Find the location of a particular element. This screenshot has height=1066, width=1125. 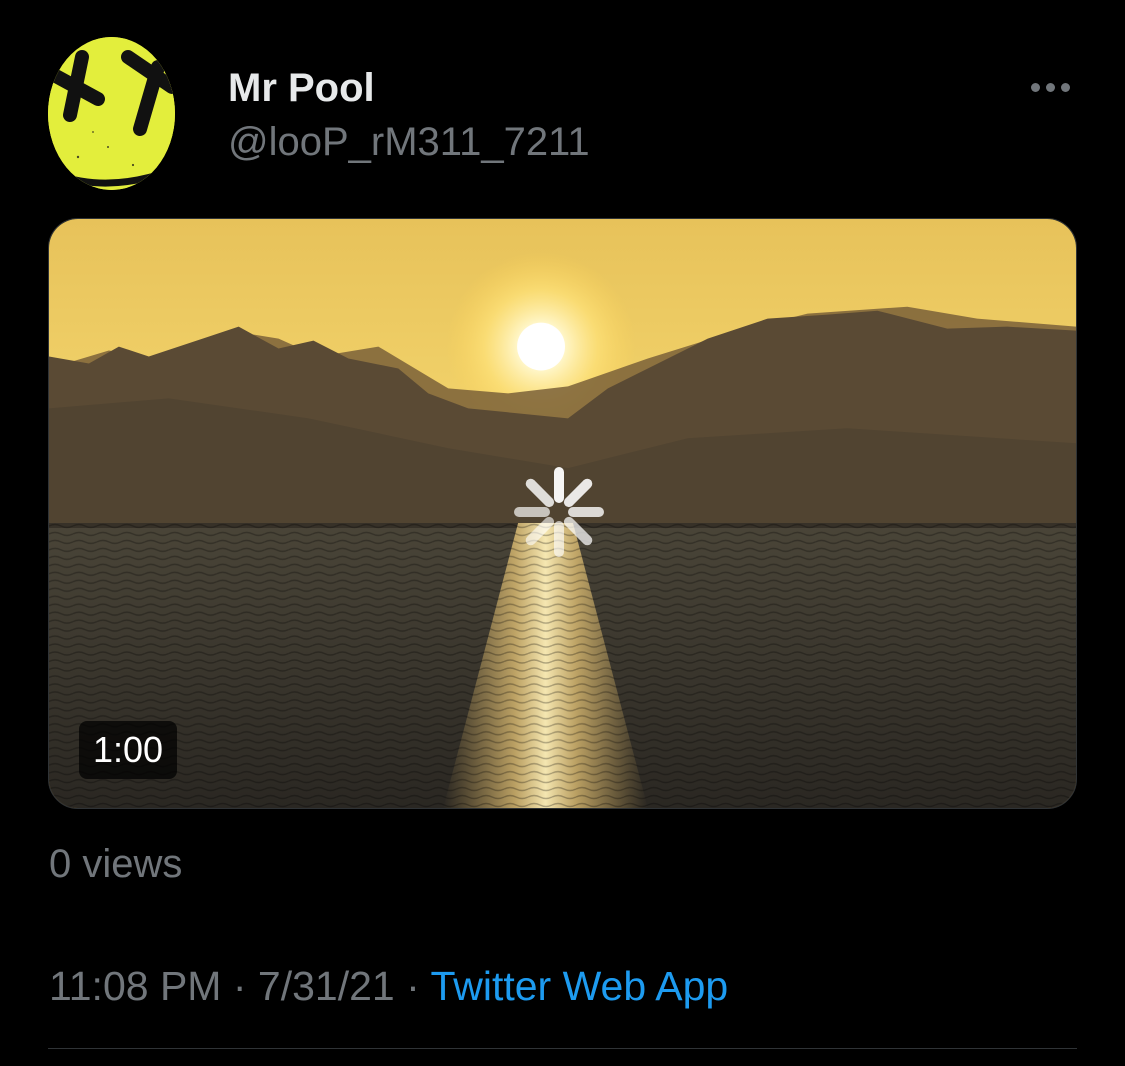

author-avatar is located at coordinates (111, 113).